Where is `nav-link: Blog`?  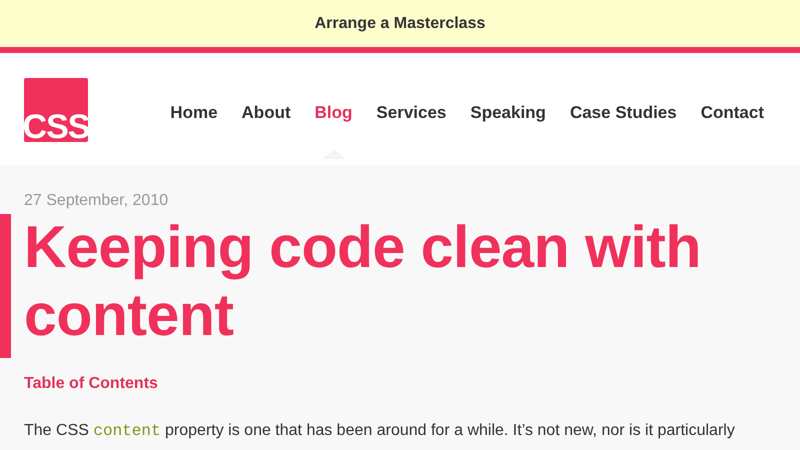 nav-link: Blog is located at coordinates (333, 113).